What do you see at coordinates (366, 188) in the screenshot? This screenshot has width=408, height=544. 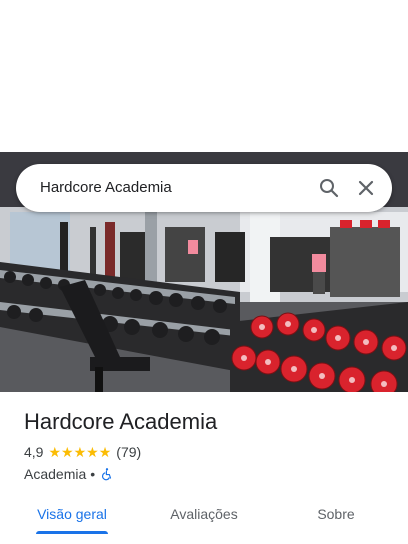 I see `close-icon` at bounding box center [366, 188].